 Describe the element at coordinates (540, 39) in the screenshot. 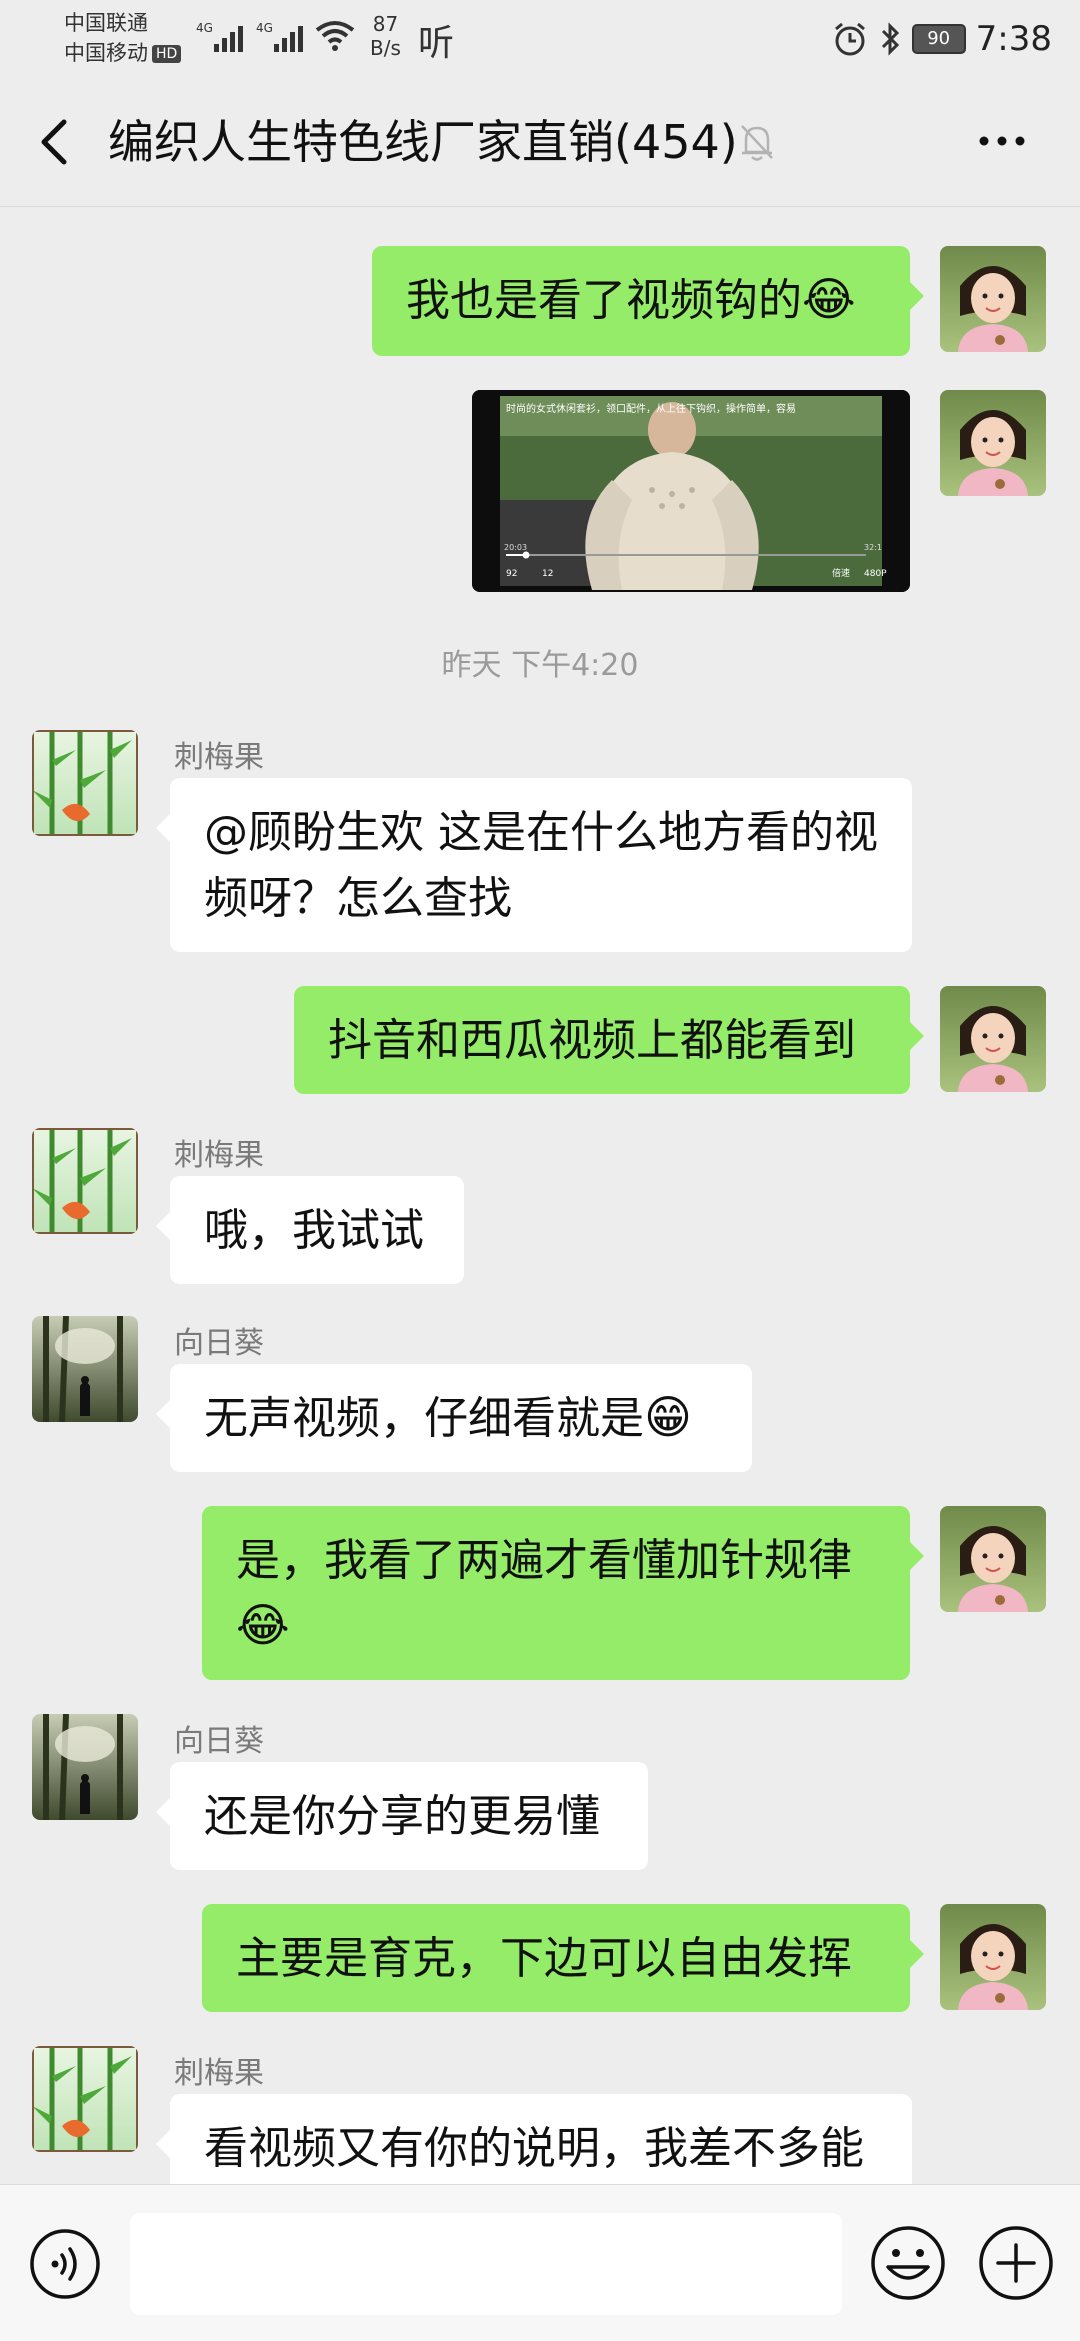

I see `status-bar: 中国联通 中国移动 HD 4G 4G 87 B/s 听 90 7:38` at that location.